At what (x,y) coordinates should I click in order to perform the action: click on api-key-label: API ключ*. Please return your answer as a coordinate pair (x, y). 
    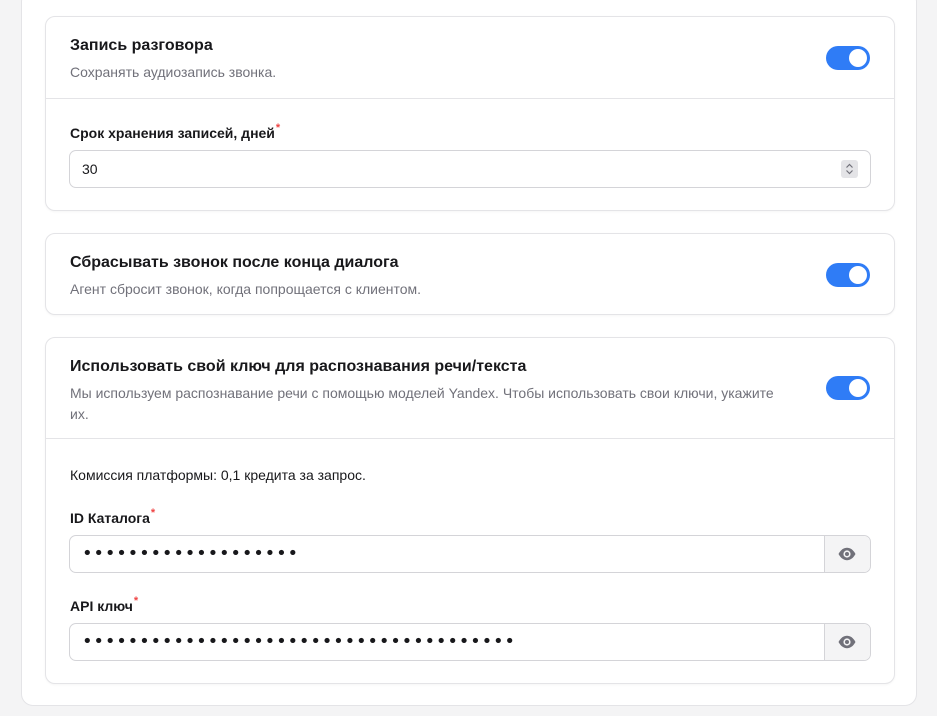
    Looking at the image, I should click on (104, 604).